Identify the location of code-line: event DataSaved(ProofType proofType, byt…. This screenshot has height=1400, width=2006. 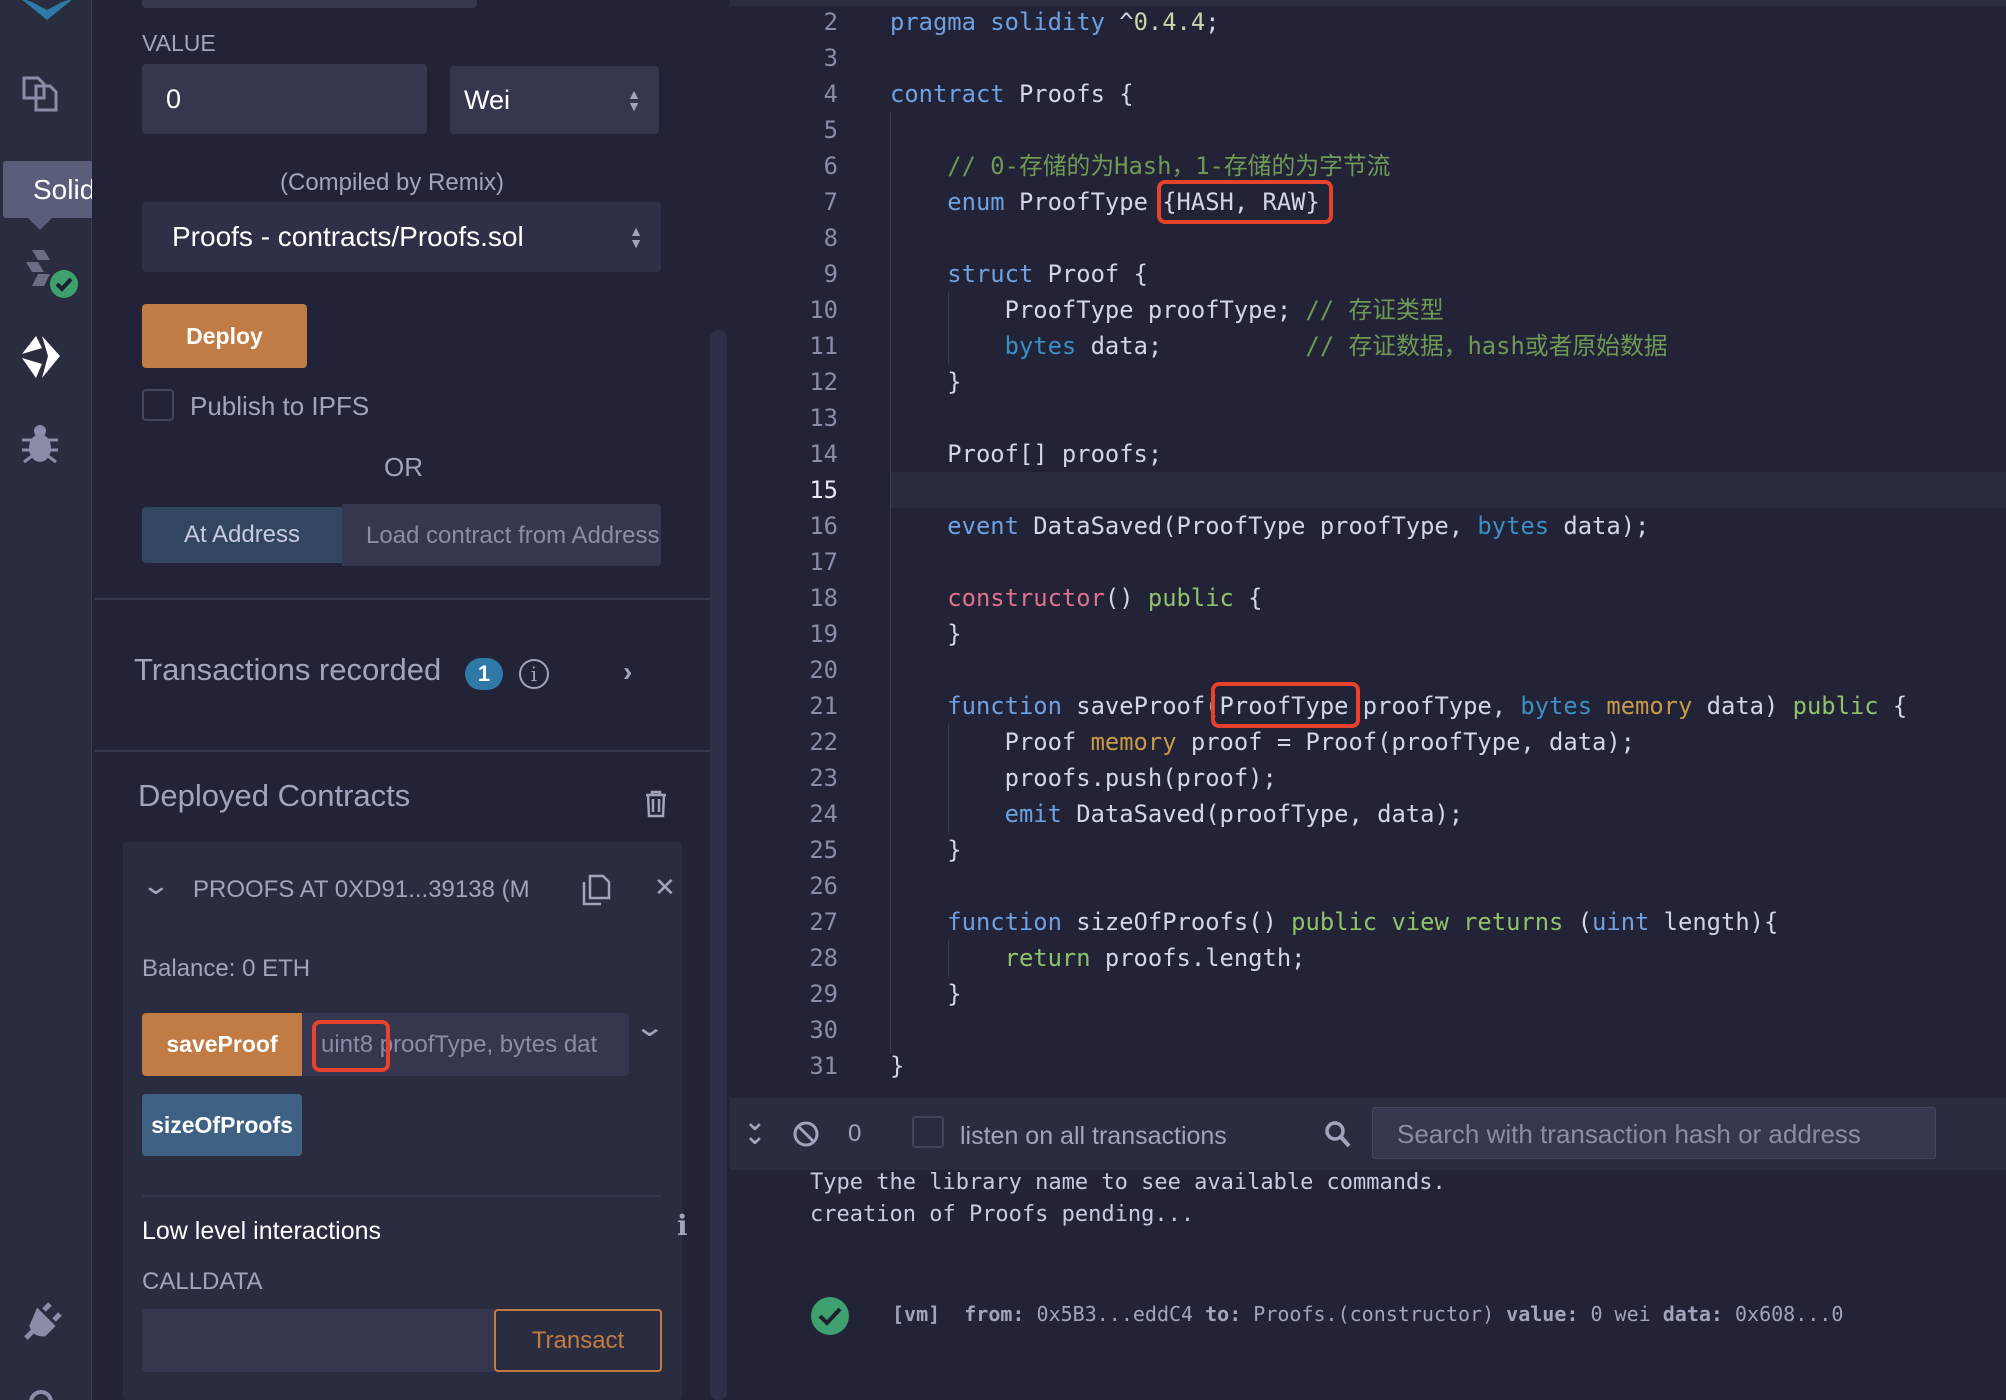
(1269, 526).